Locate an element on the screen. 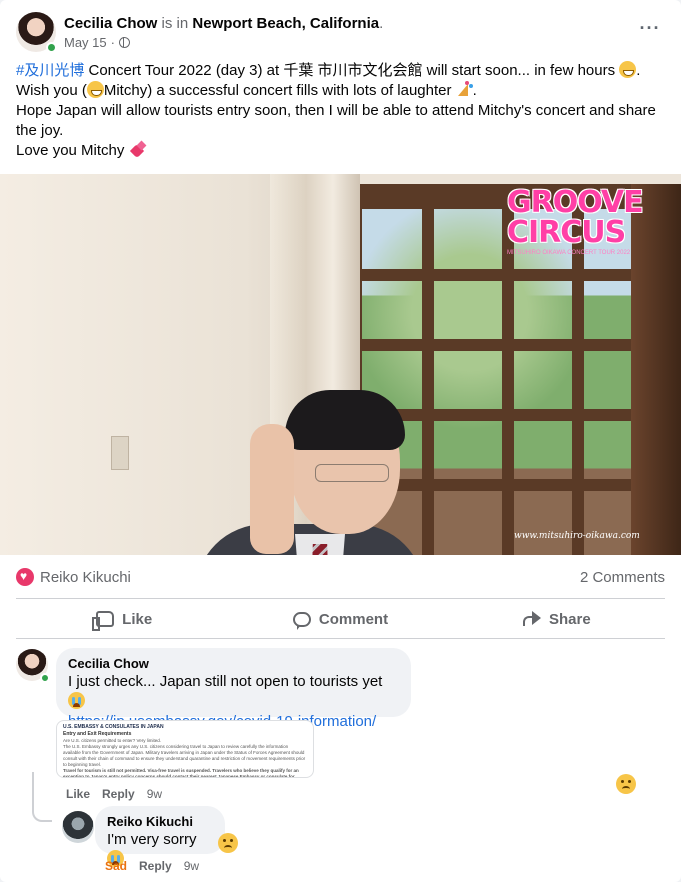  location-link: Newport Beach, California is located at coordinates (285, 23).